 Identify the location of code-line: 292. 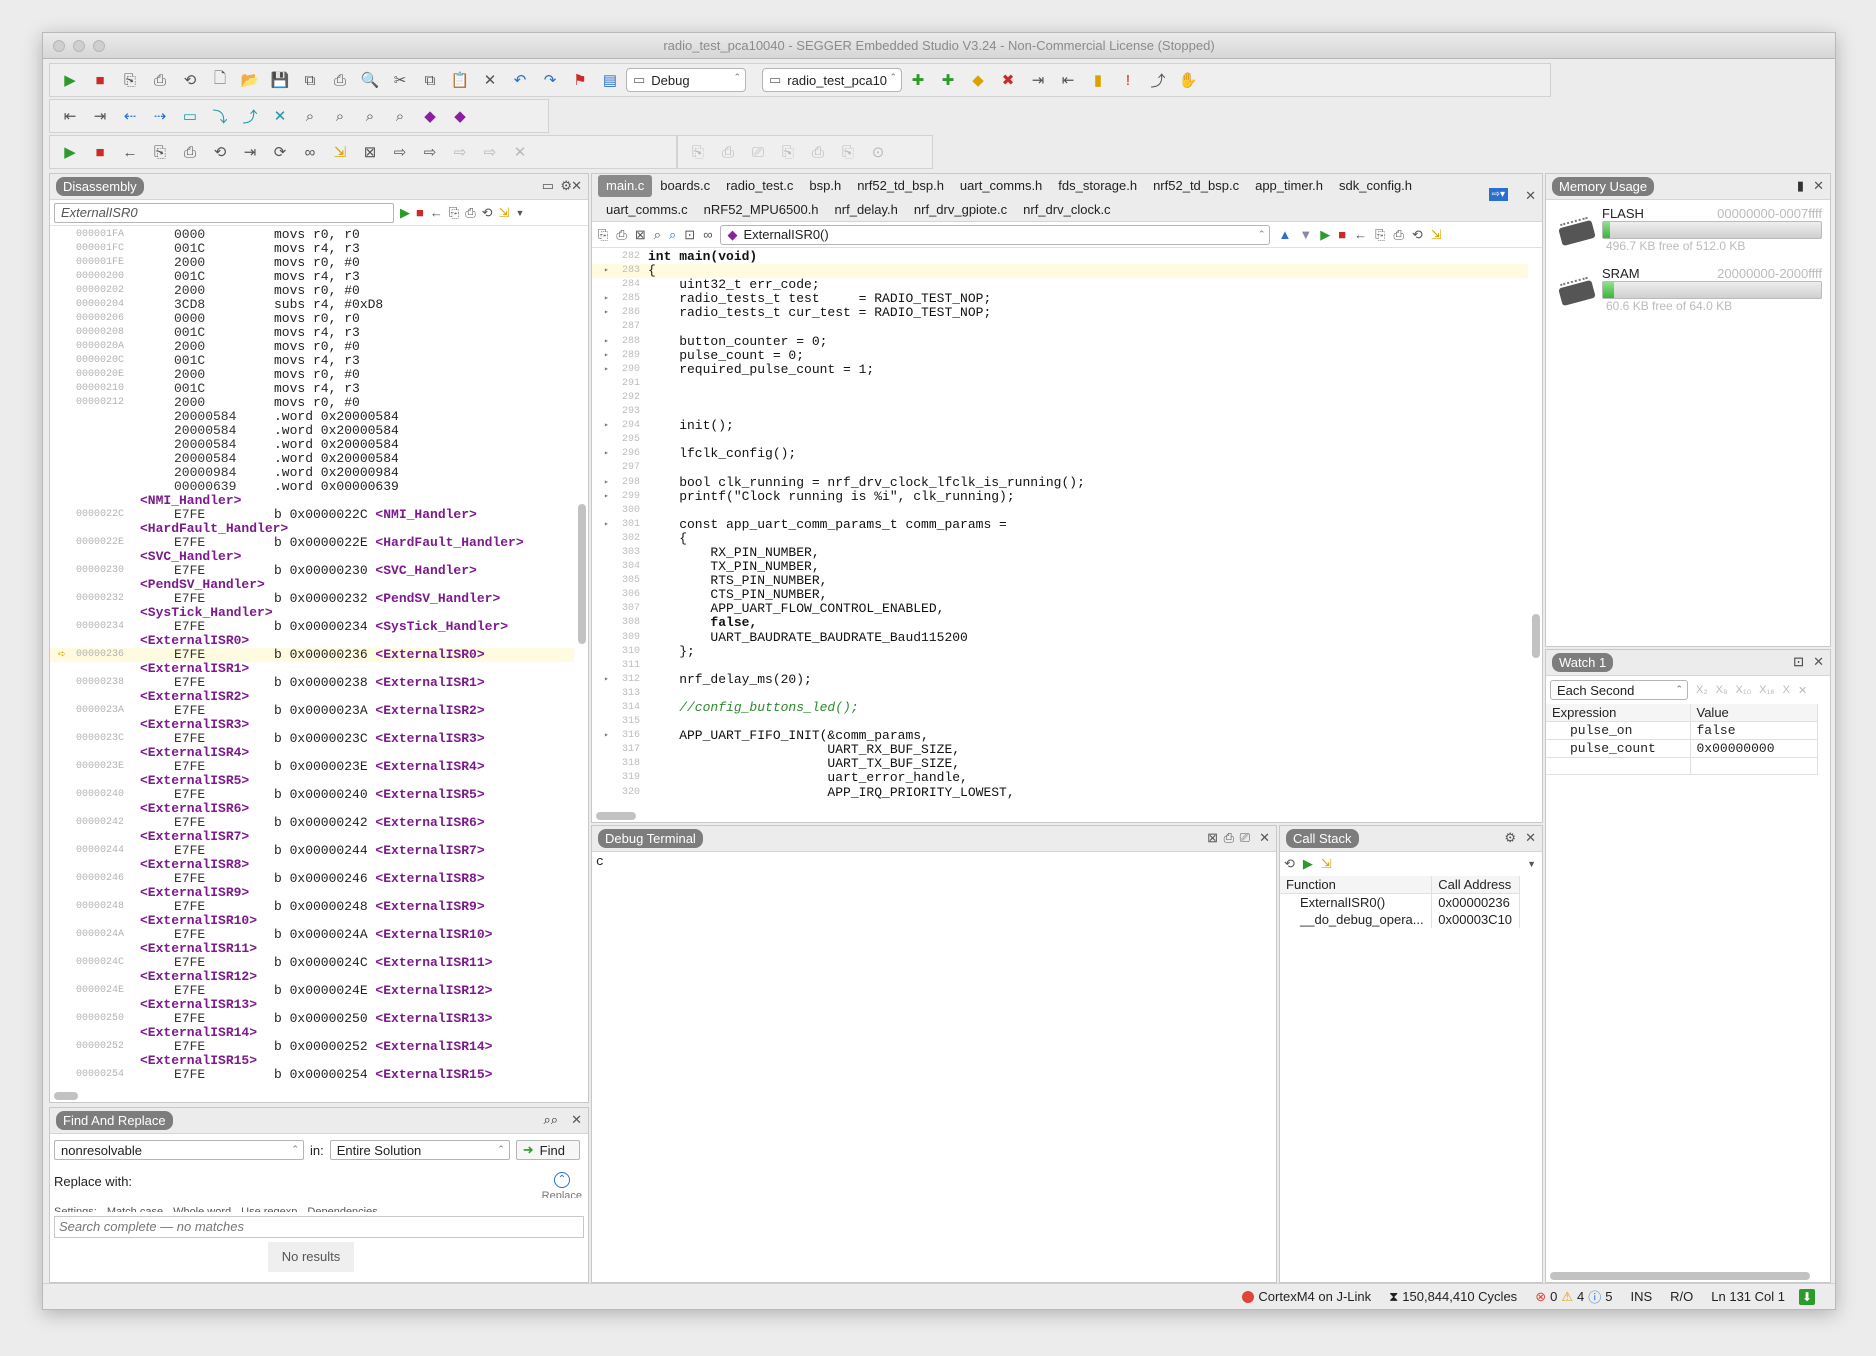
(1060, 398).